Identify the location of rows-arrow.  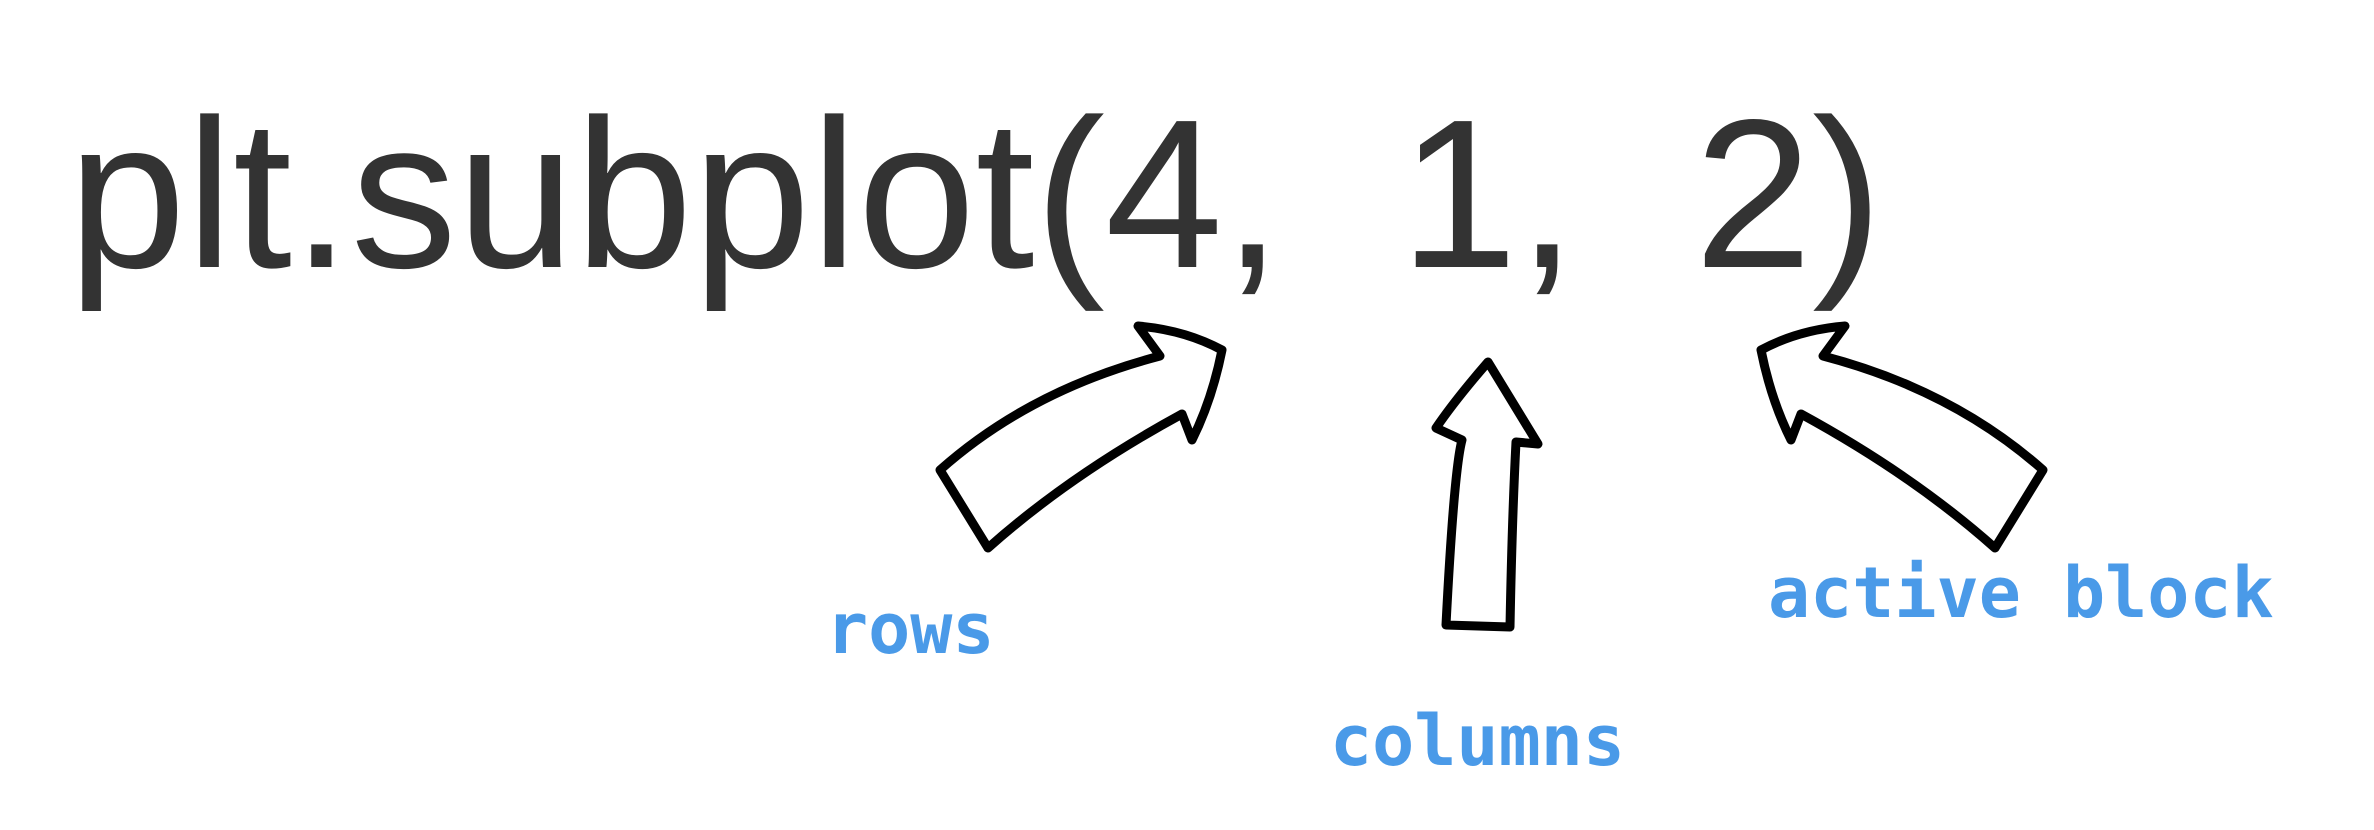
(1081, 437).